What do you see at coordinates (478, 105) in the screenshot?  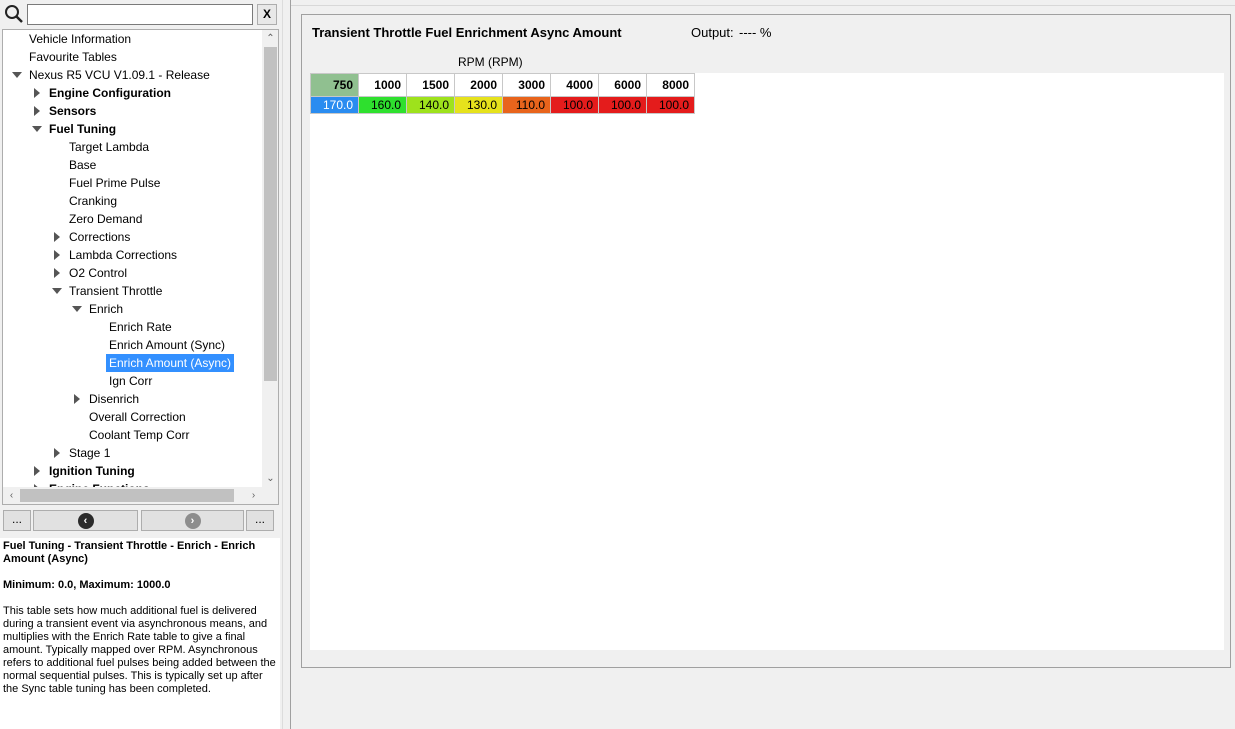 I see `table-value-cell: 130.0` at bounding box center [478, 105].